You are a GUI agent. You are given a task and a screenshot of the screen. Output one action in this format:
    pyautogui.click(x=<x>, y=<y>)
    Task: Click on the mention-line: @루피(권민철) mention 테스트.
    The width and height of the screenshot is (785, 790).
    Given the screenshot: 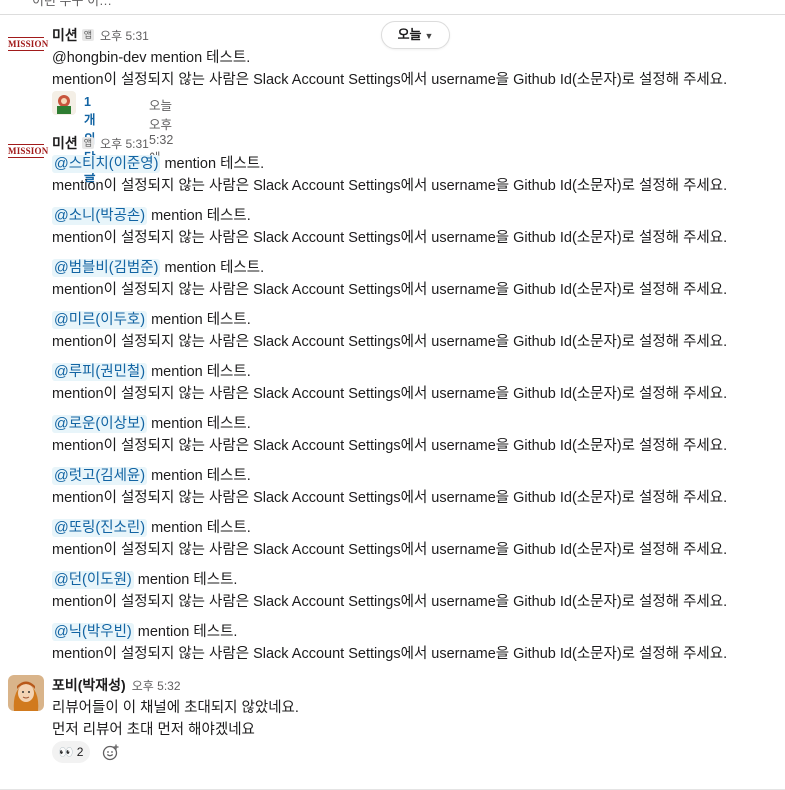 What is the action you would take?
    pyautogui.click(x=151, y=370)
    